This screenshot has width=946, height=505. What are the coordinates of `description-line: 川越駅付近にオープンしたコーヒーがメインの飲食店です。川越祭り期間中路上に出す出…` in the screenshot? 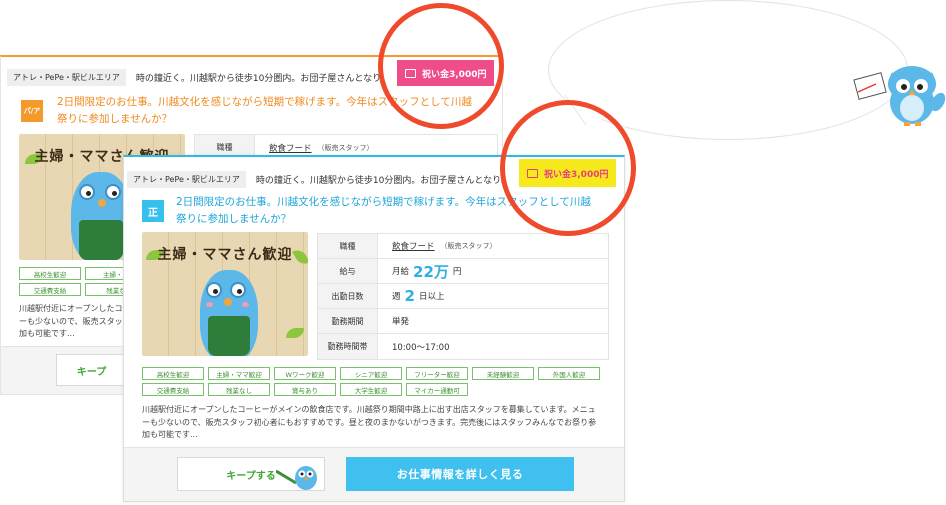 It's located at (369, 409).